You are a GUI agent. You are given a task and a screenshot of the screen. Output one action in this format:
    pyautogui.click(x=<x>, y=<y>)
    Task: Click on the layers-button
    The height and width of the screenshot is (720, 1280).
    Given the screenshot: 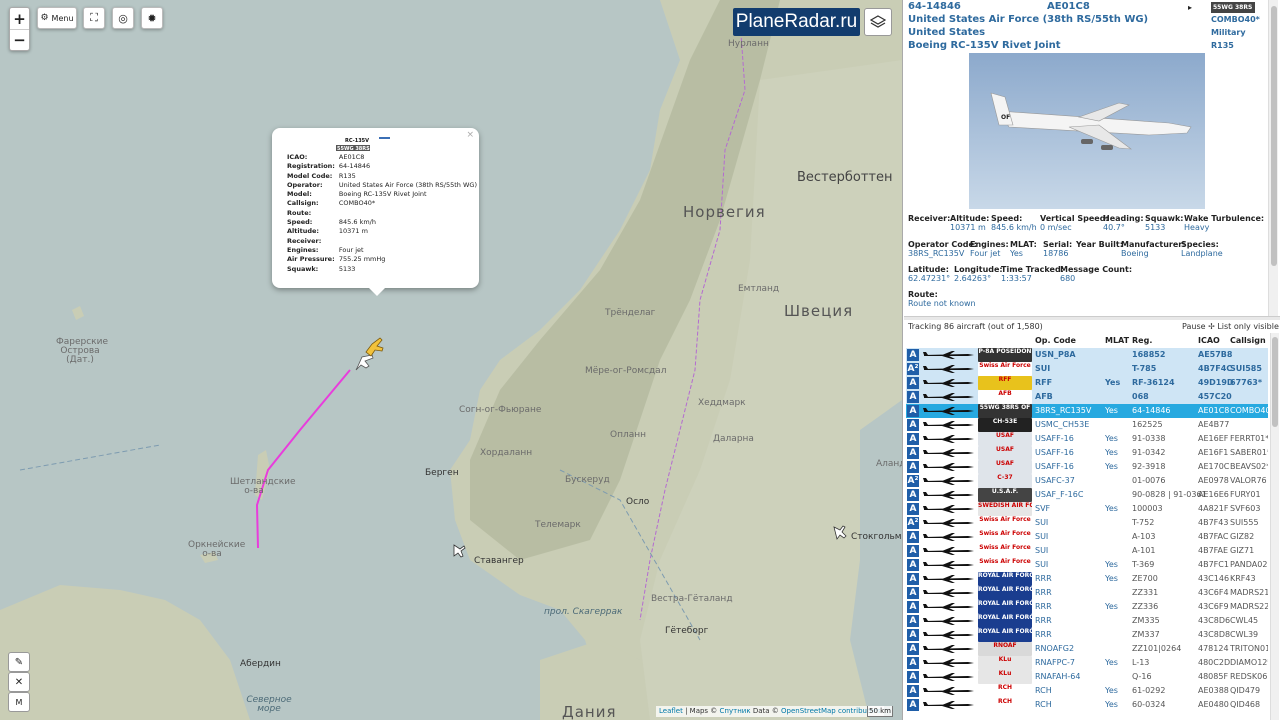 What is the action you would take?
    pyautogui.click(x=878, y=22)
    